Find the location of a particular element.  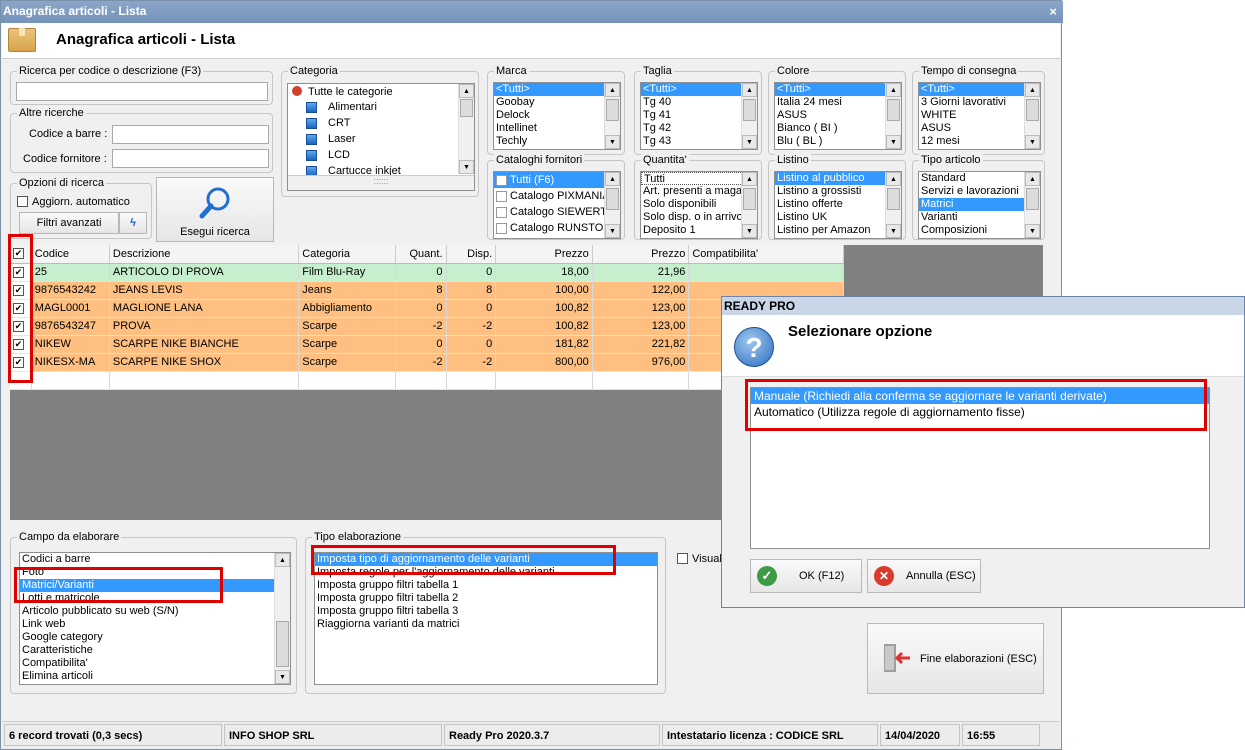

field-item: Link web is located at coordinates (155, 624).